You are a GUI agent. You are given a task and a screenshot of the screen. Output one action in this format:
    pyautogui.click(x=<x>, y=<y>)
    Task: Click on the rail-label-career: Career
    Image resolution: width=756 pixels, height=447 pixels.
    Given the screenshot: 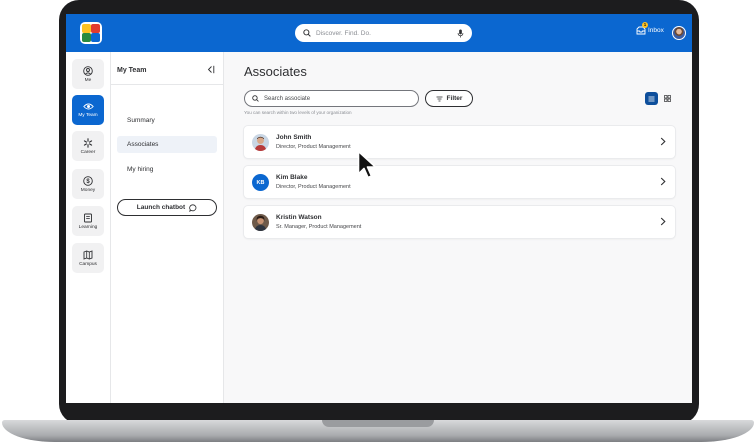 What is the action you would take?
    pyautogui.click(x=88, y=152)
    